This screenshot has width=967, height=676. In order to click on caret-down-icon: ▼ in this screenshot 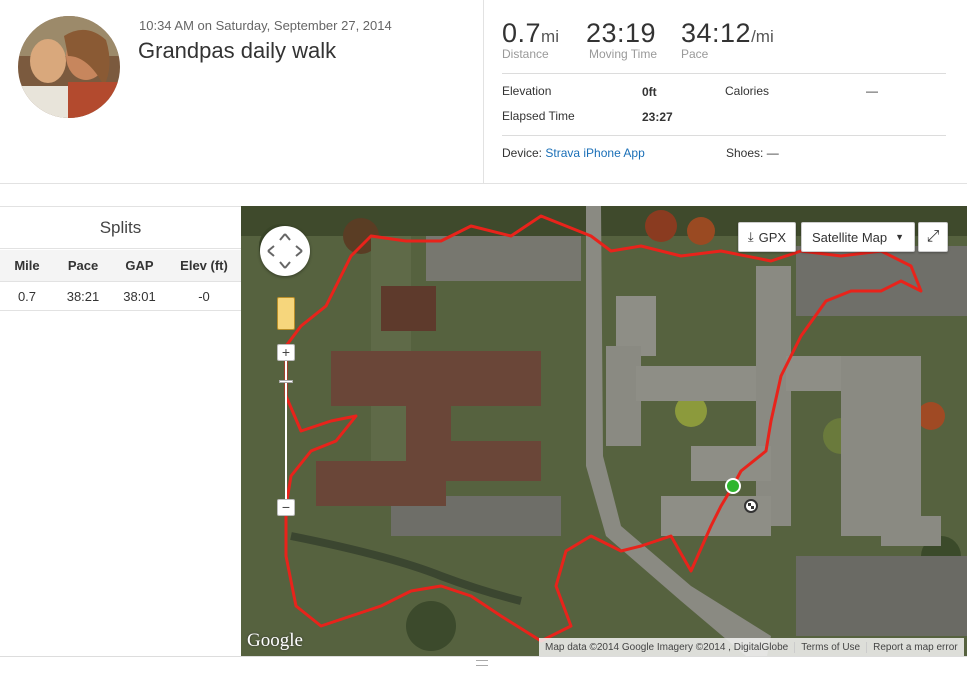, I will do `click(900, 237)`.